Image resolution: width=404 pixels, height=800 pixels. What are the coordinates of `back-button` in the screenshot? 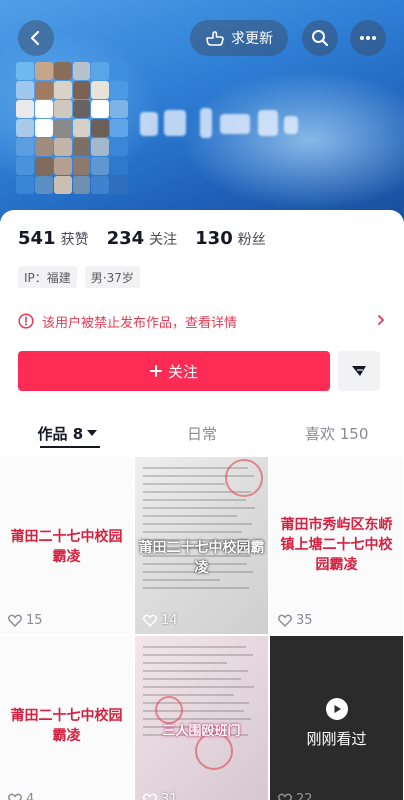 It's located at (36, 38).